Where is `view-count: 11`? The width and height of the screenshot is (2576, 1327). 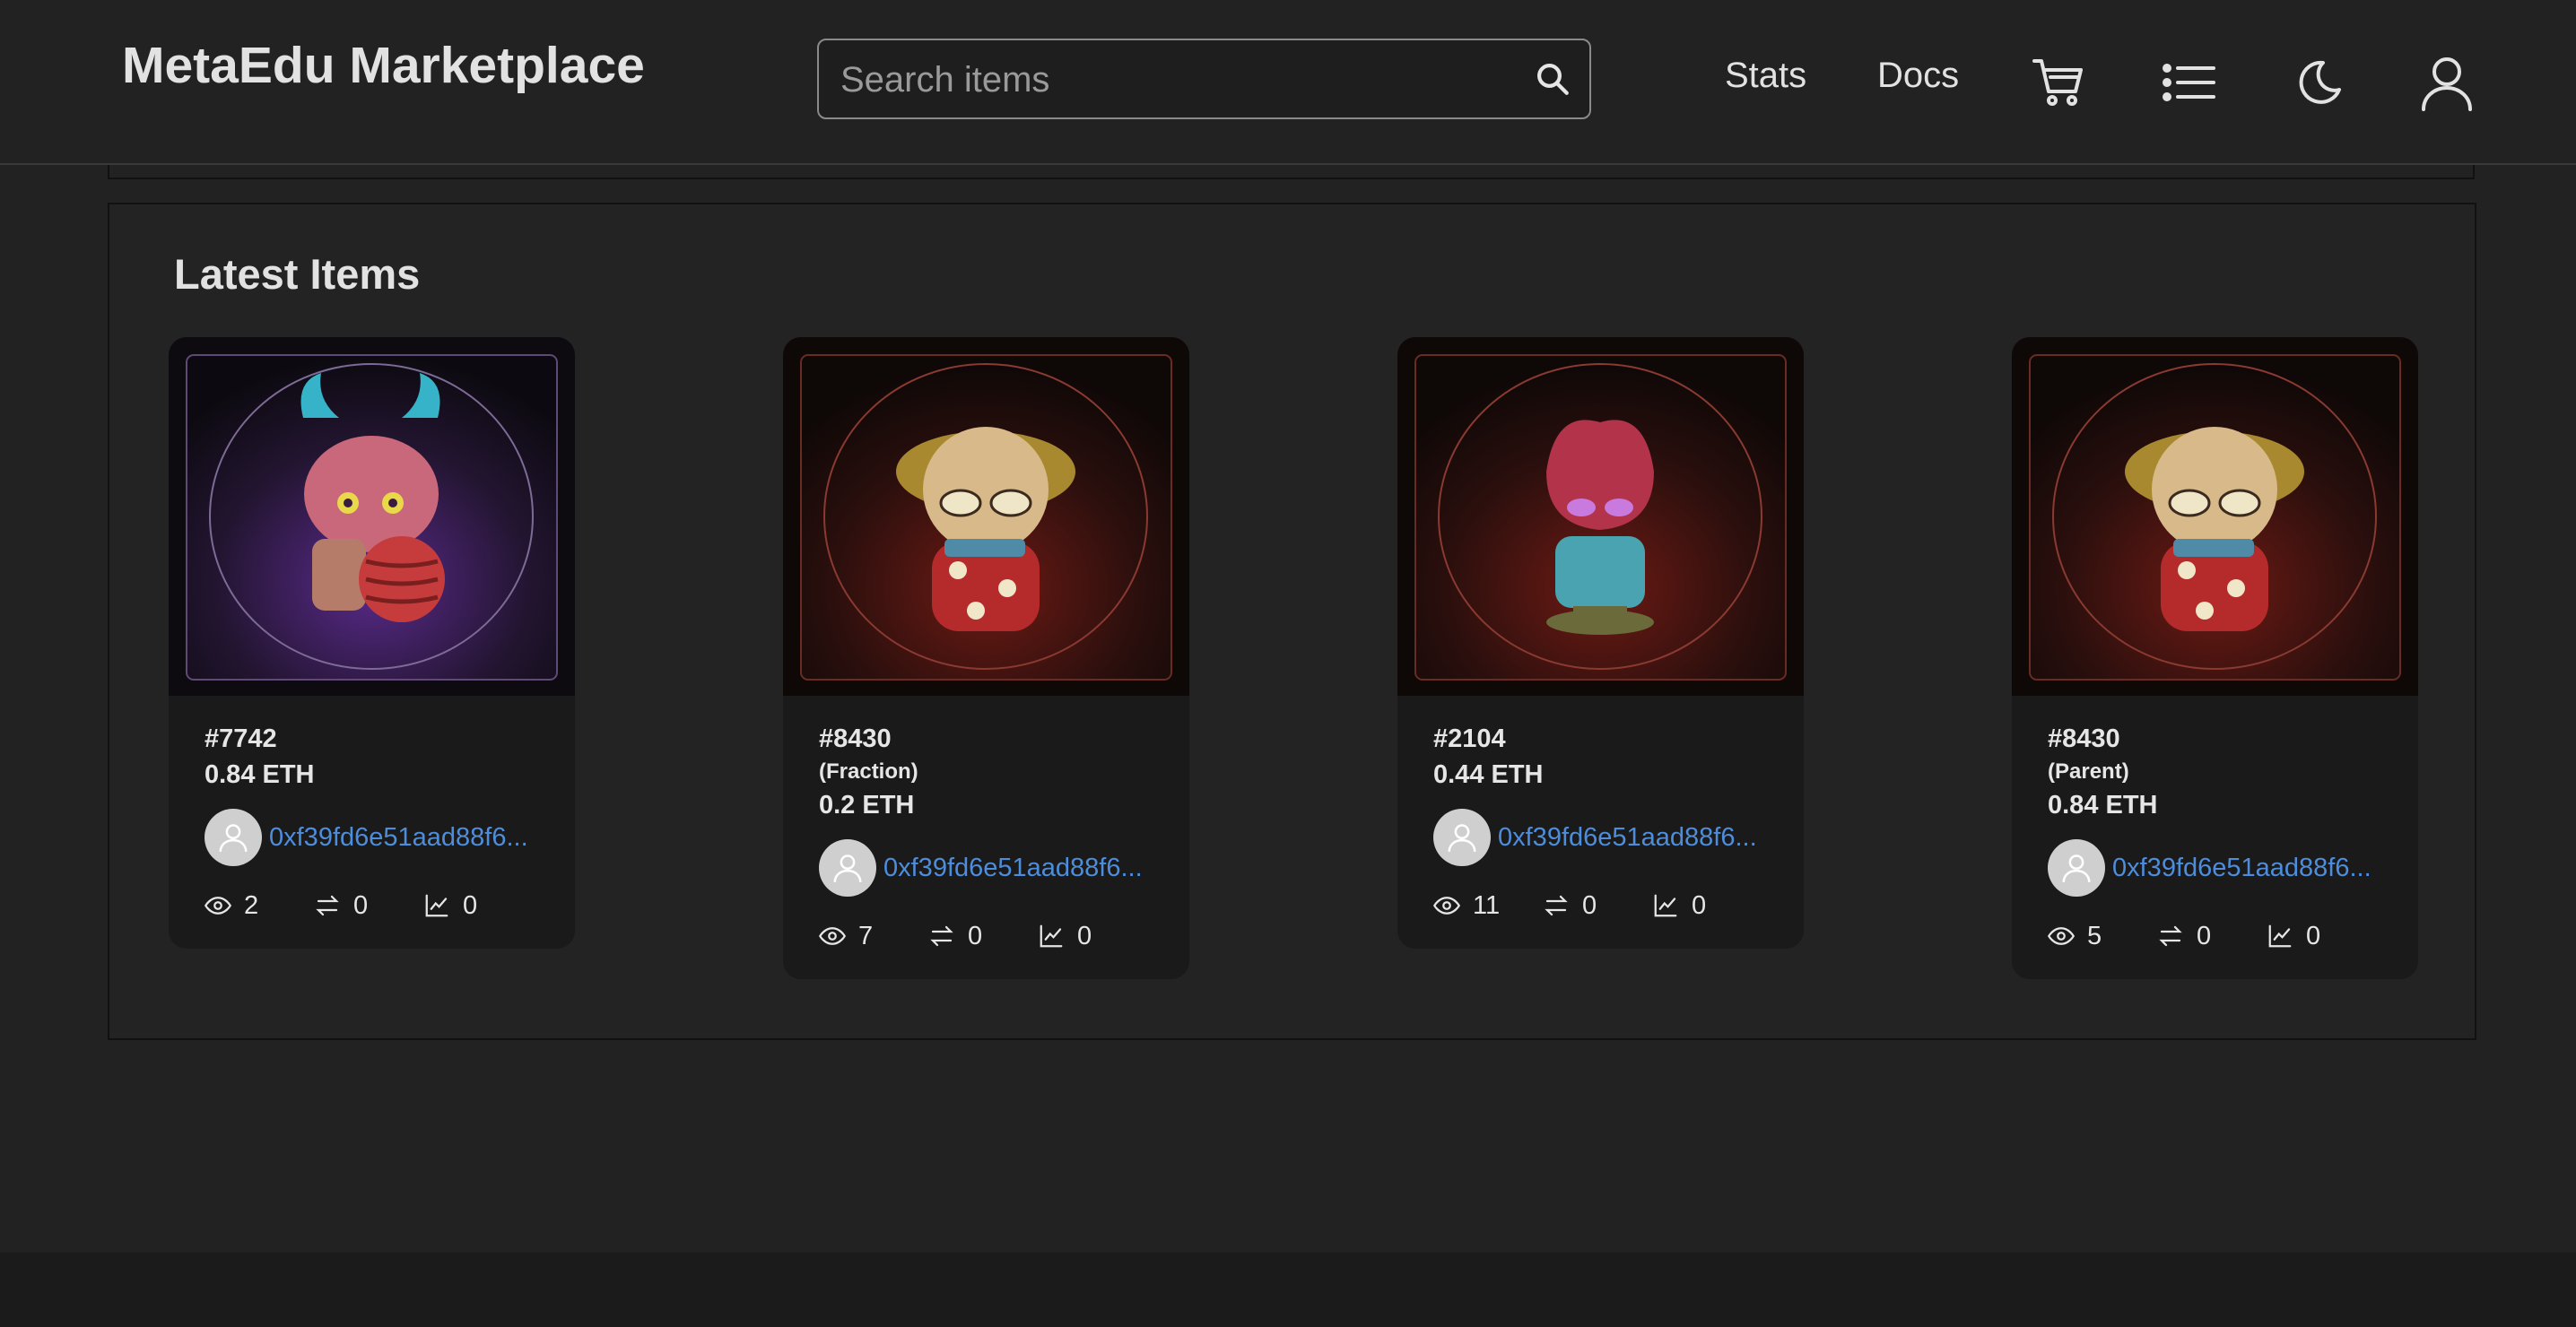 view-count: 11 is located at coordinates (1487, 905).